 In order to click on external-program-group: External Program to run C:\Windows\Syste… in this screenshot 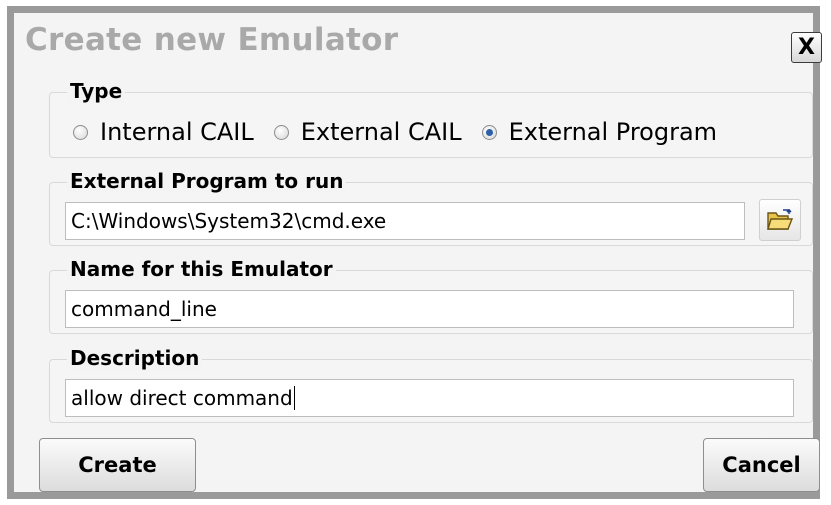, I will do `click(431, 207)`.